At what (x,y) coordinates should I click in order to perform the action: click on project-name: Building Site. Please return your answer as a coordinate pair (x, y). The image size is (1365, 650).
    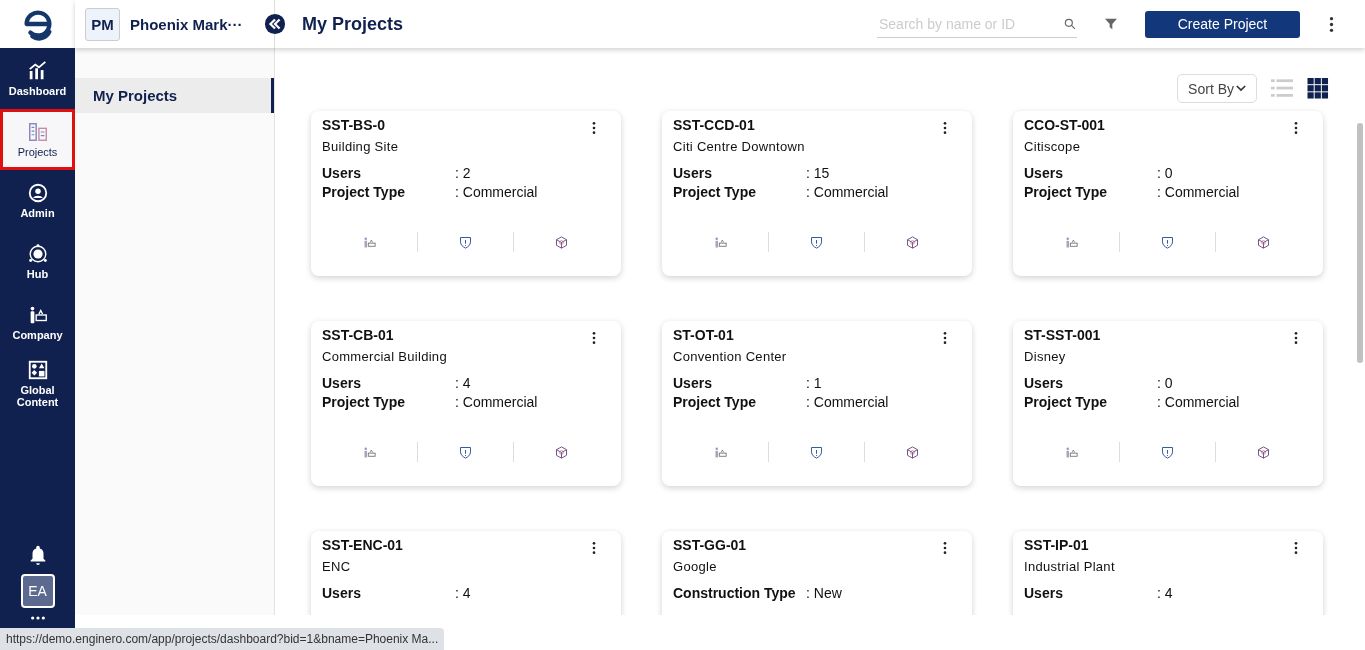
    Looking at the image, I should click on (360, 146).